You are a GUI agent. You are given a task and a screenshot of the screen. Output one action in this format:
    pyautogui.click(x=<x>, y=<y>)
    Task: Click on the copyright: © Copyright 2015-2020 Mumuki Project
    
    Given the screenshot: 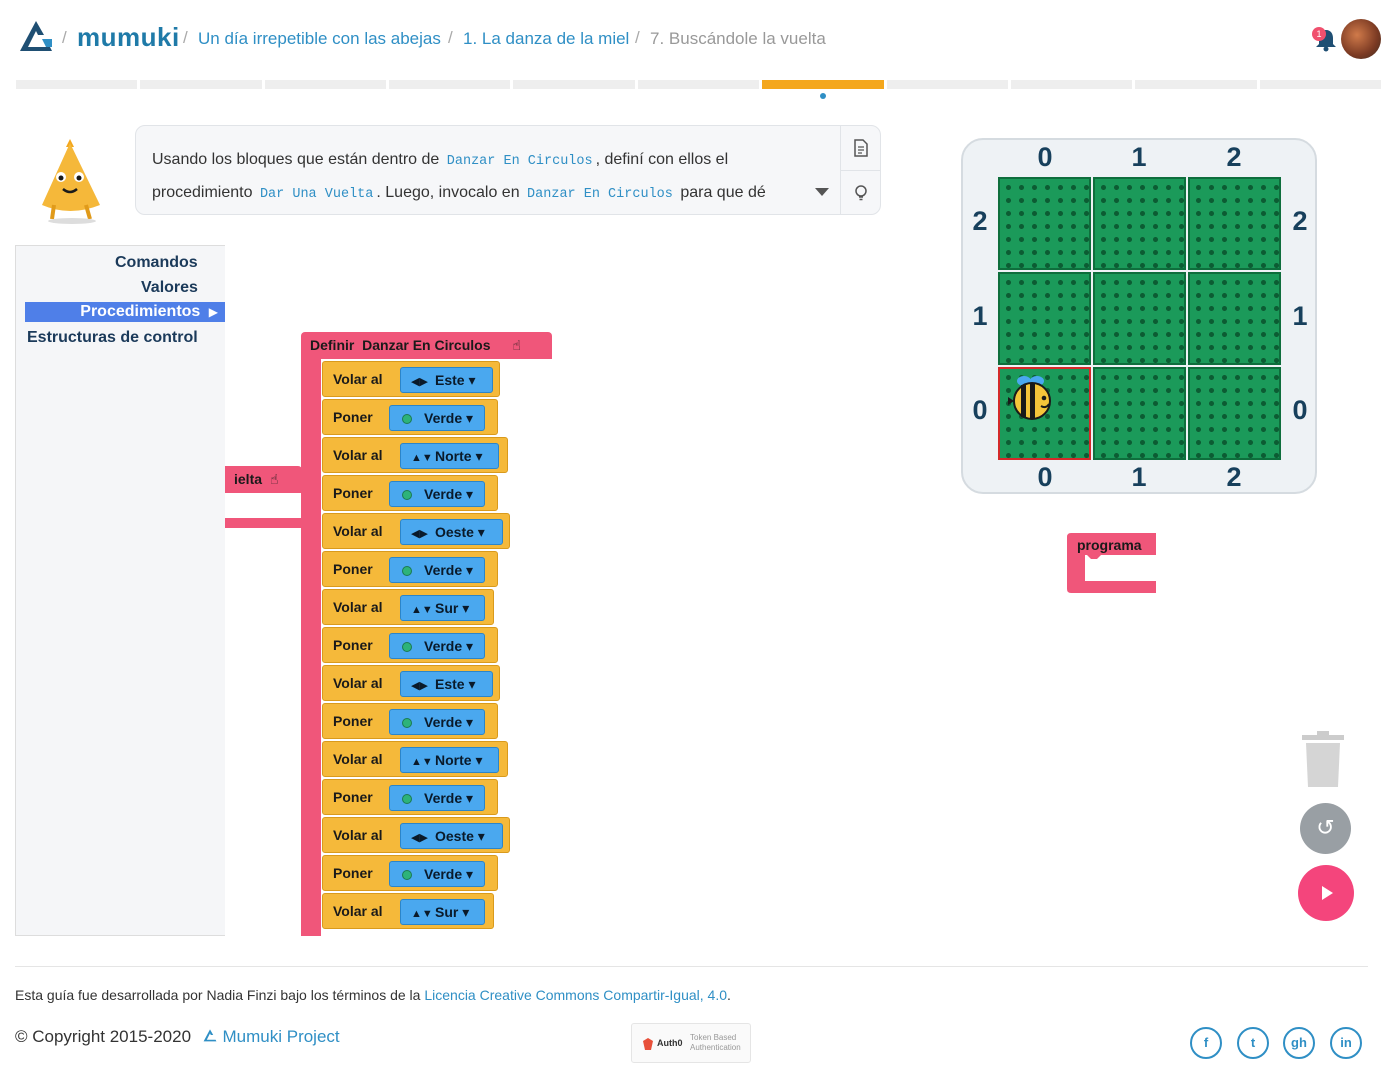 What is the action you would take?
    pyautogui.click(x=177, y=1037)
    